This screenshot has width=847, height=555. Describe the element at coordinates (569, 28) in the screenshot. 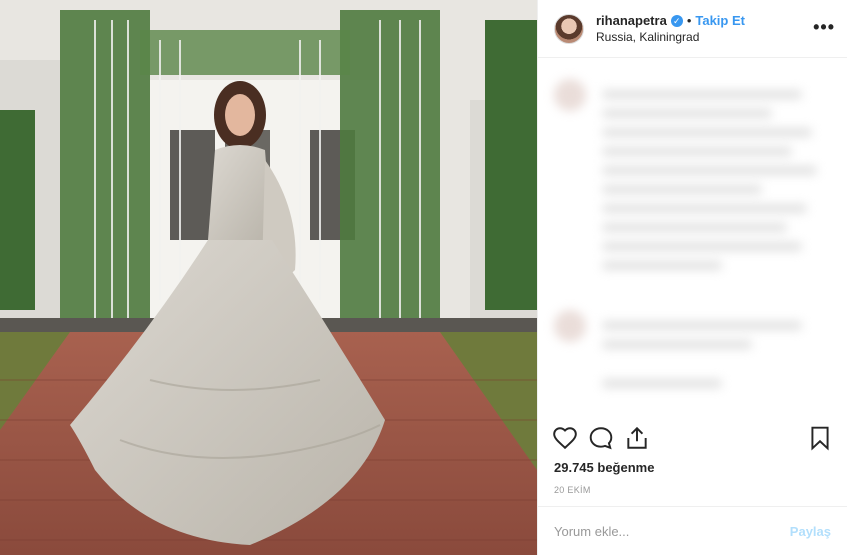

I see `avatar` at that location.